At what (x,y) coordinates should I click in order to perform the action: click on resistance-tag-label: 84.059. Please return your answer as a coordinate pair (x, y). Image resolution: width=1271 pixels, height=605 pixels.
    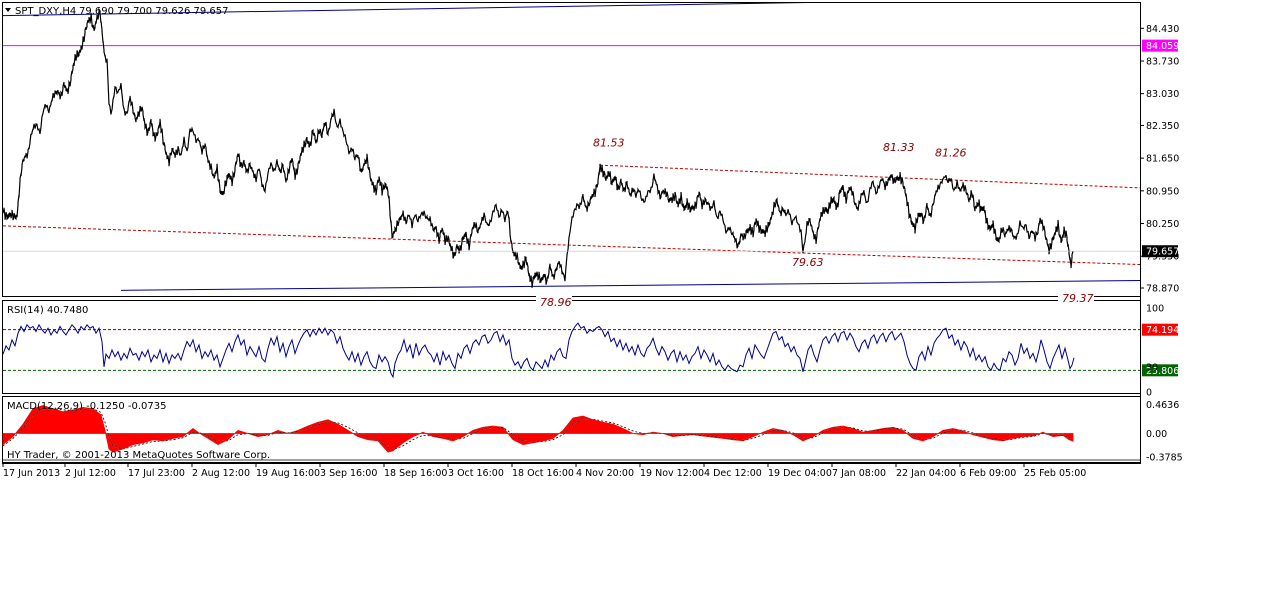
    Looking at the image, I should click on (1162, 46).